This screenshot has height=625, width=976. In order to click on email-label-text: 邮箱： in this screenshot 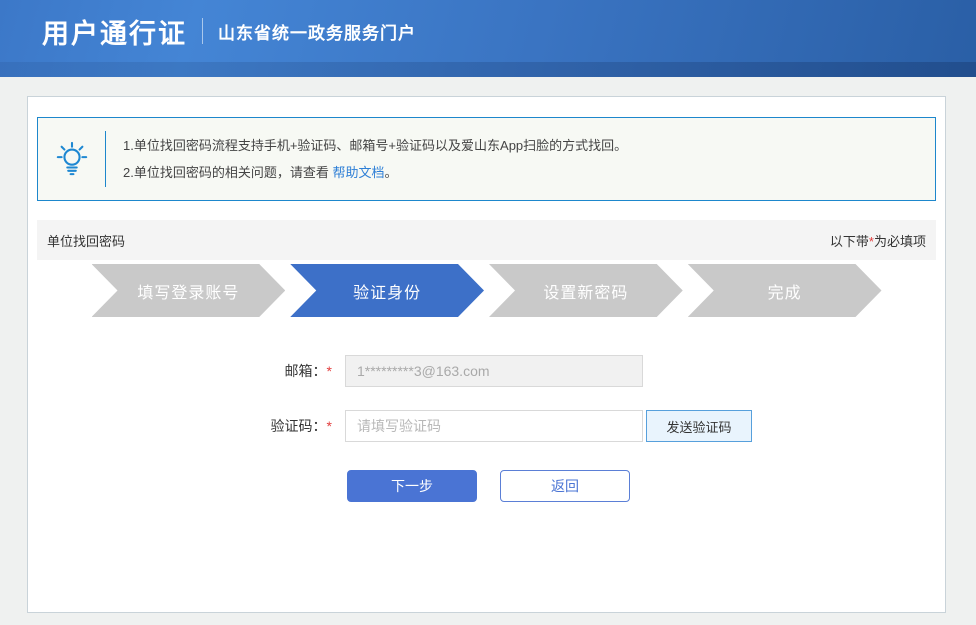, I will do `click(305, 371)`.